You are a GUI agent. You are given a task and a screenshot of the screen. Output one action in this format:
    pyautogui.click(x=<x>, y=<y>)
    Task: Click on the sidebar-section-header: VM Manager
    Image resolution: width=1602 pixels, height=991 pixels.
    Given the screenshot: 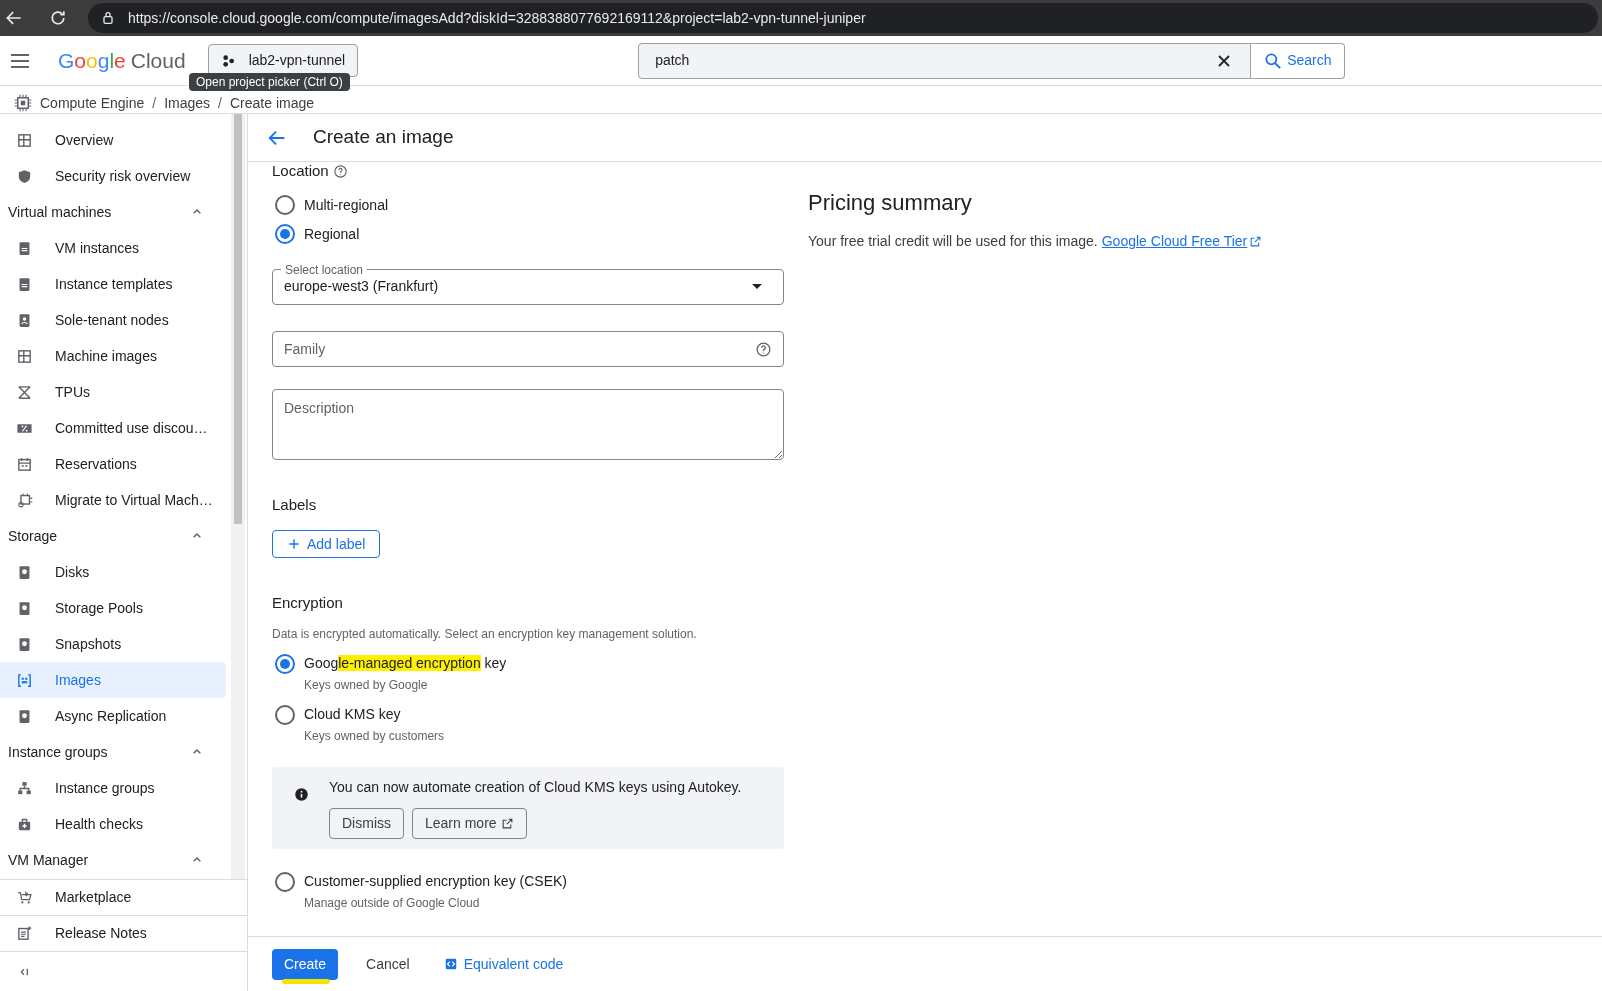 What is the action you would take?
    pyautogui.click(x=115, y=860)
    